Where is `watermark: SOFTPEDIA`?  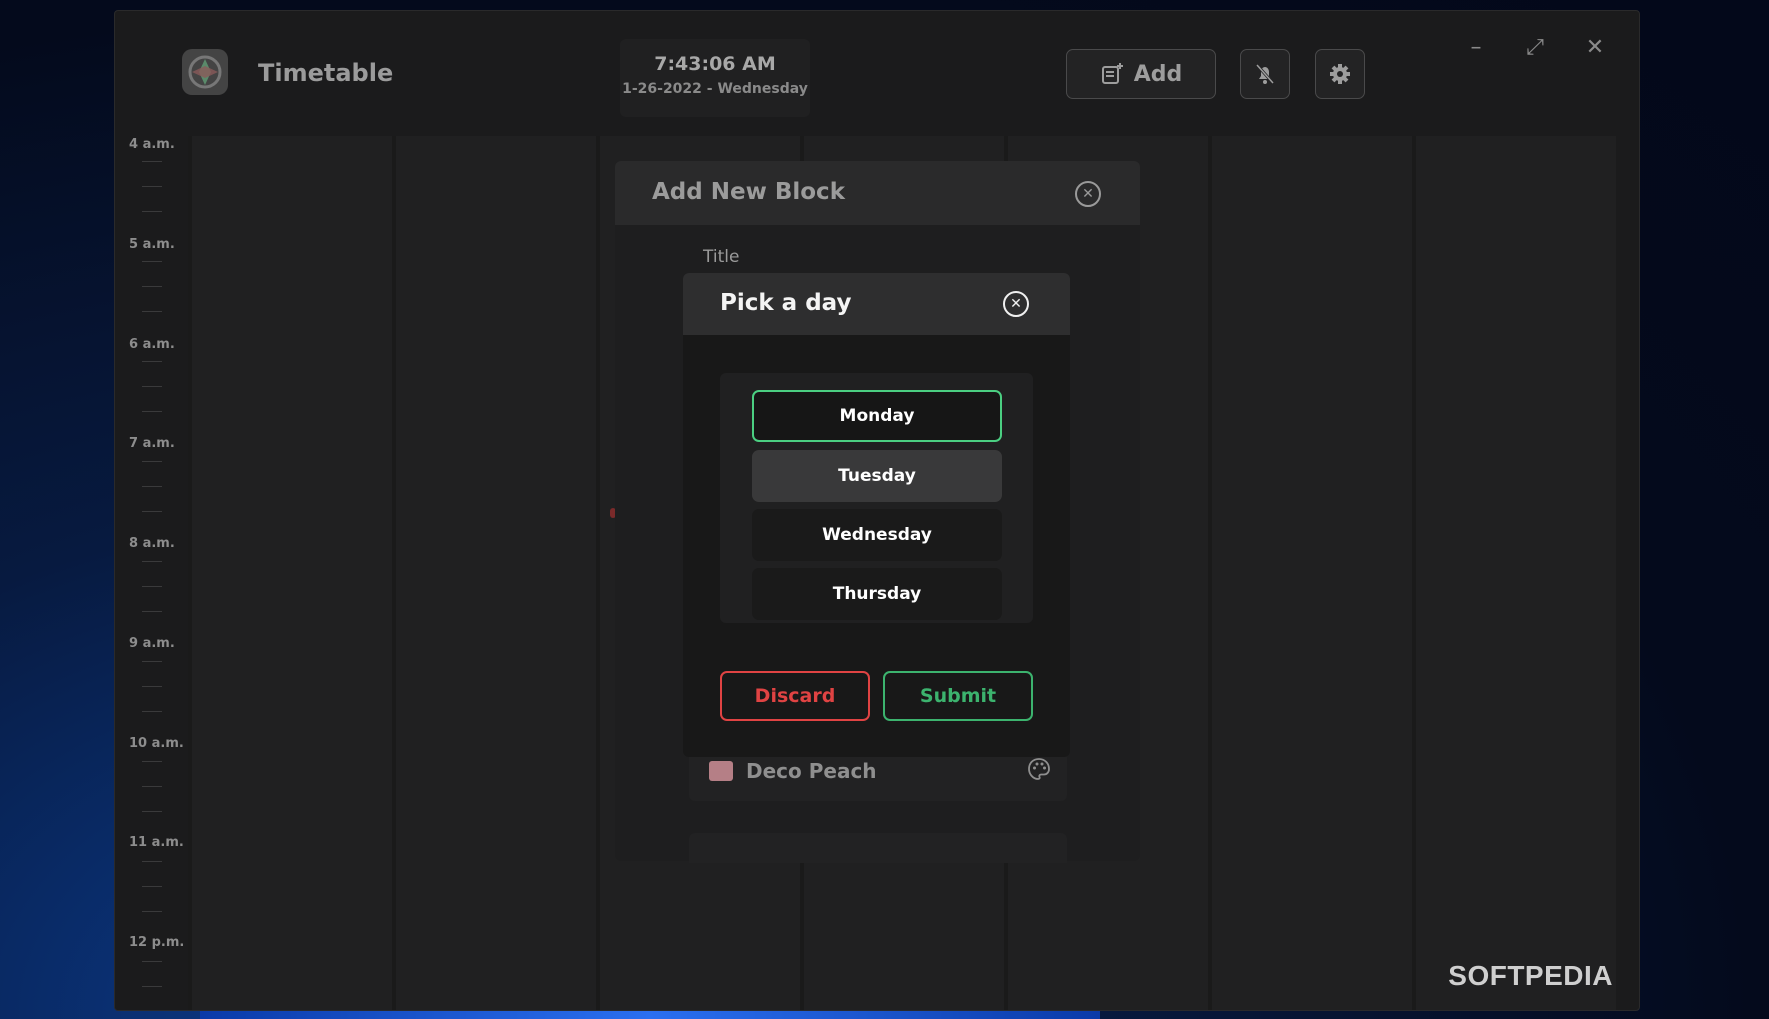 watermark: SOFTPEDIA is located at coordinates (1530, 975).